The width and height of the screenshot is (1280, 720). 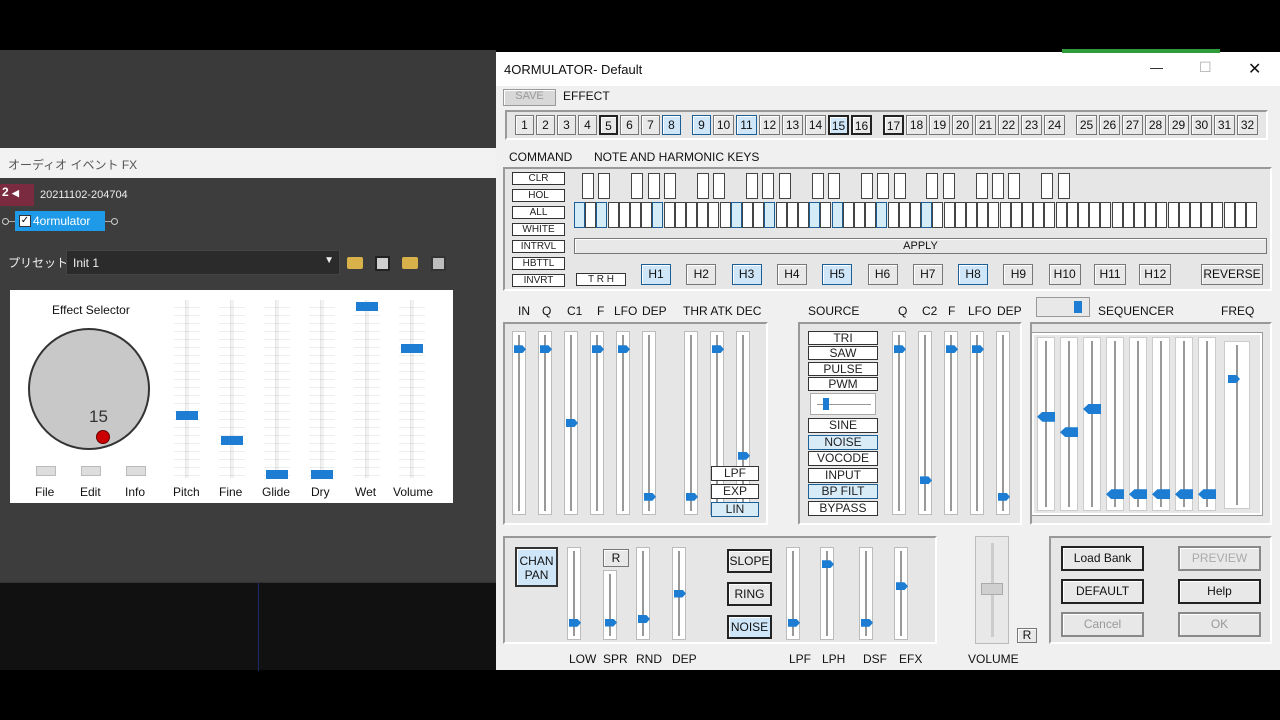 What do you see at coordinates (1132, 125) in the screenshot?
I see `effect-27-button: 27` at bounding box center [1132, 125].